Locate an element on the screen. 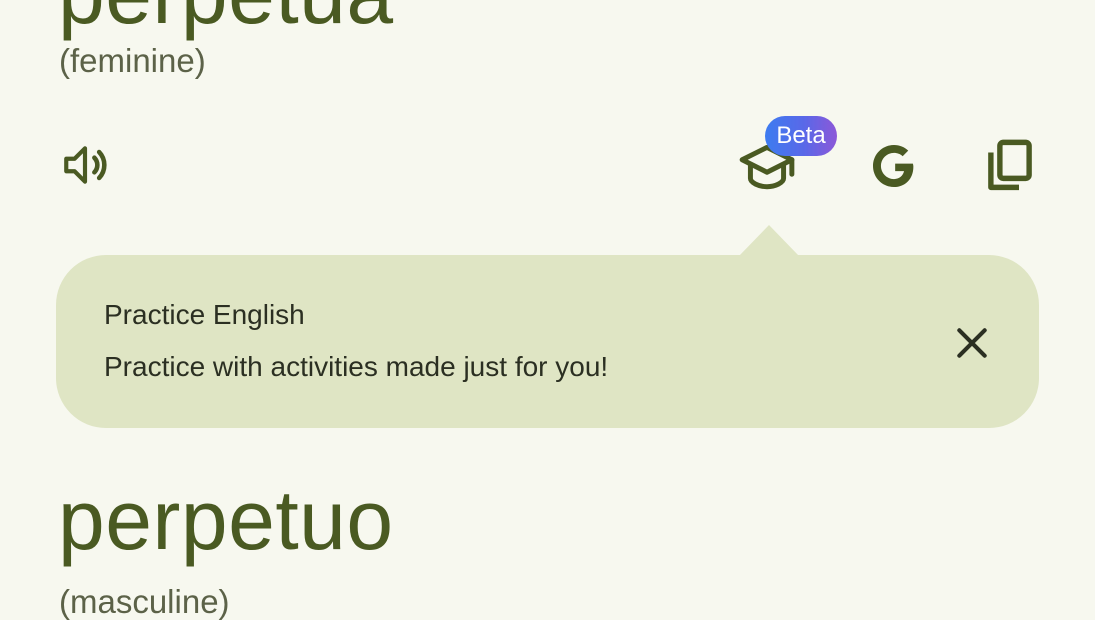 Image resolution: width=1095 pixels, height=620 pixels. close-tooltip-button is located at coordinates (972, 343).